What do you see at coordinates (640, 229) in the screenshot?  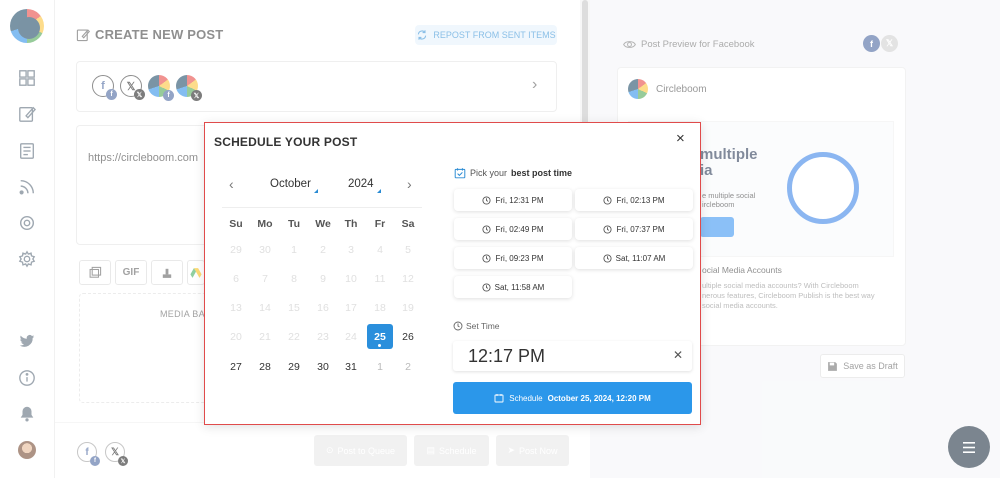 I see `best-time-slot-label: Fri, 07:37 PM` at bounding box center [640, 229].